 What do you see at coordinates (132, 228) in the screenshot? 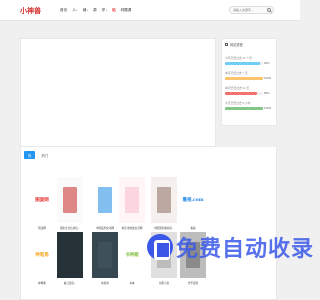
I see `site-card-label: 重庆市健康信息网` at bounding box center [132, 228].